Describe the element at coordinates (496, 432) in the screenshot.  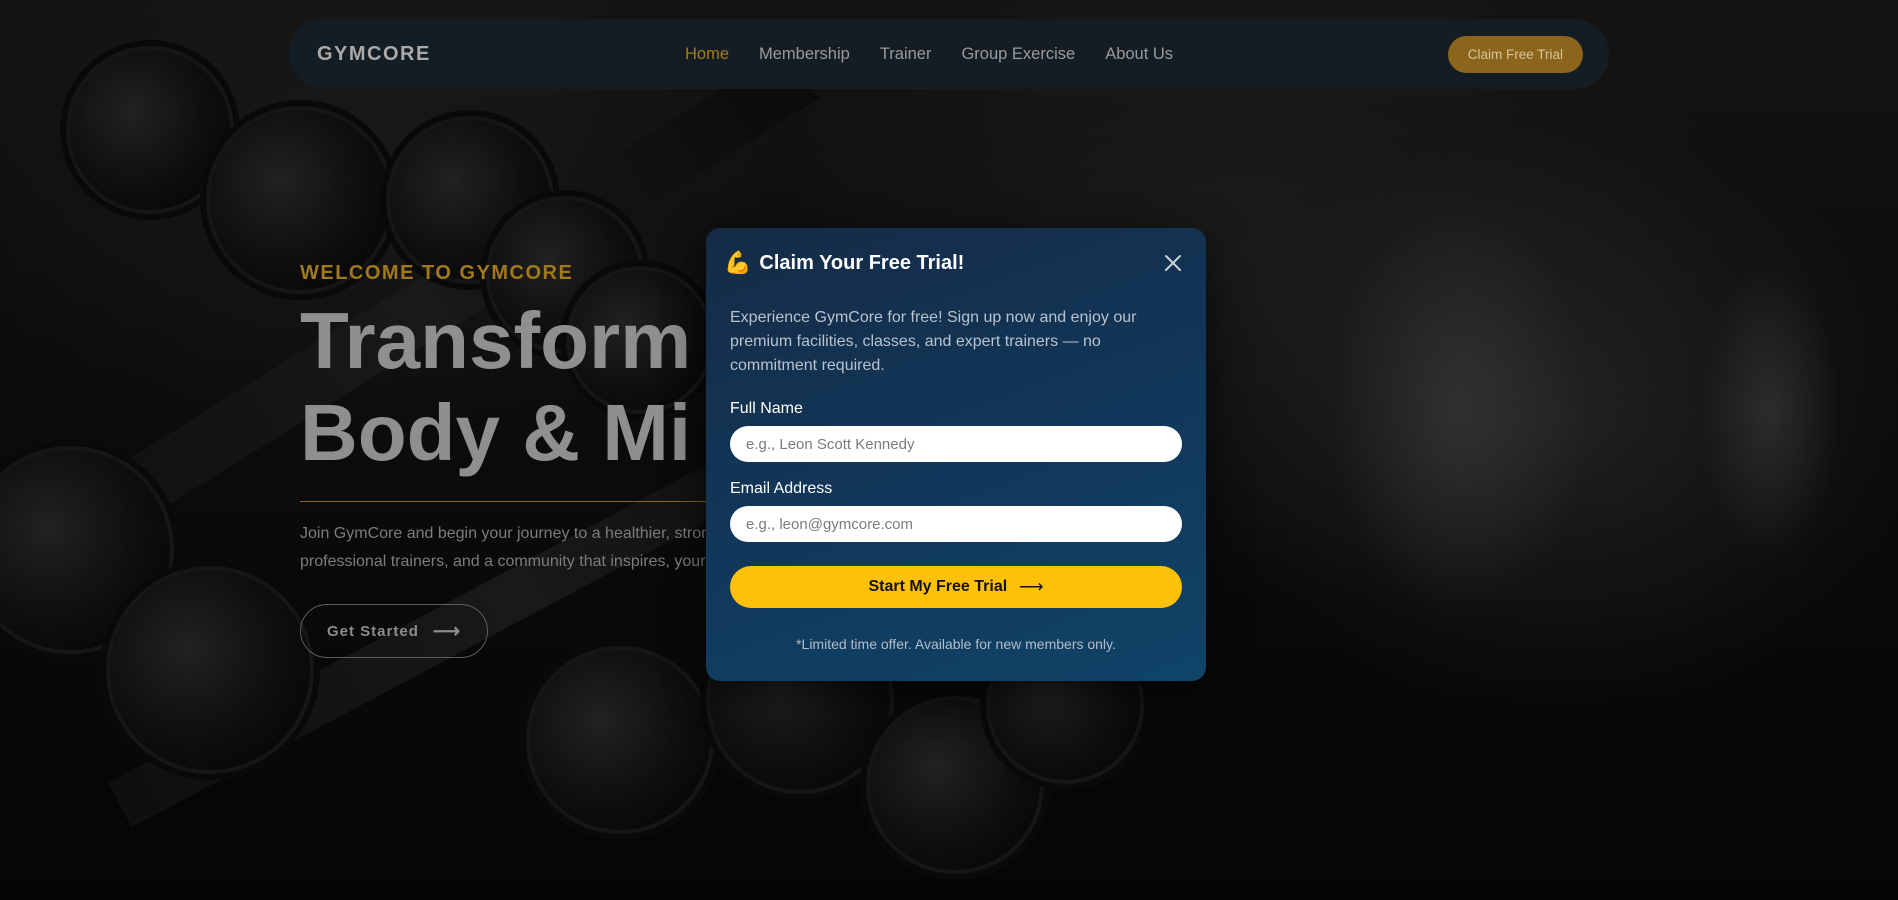
I see `hero-title-line-2: Body & Mi` at that location.